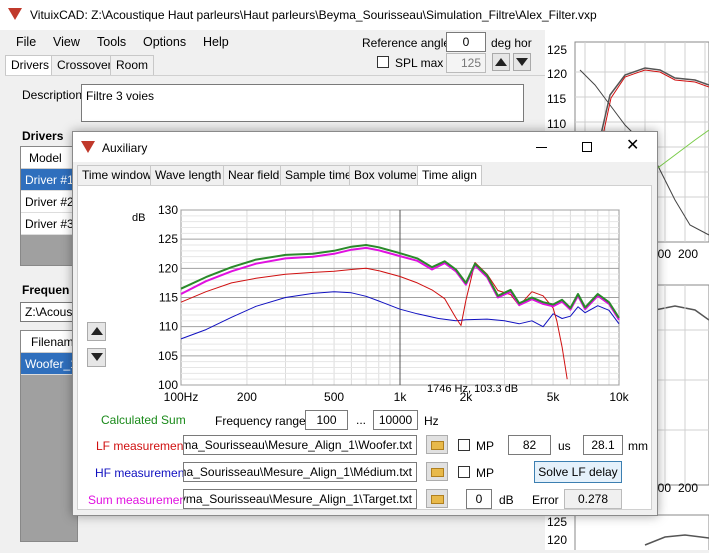 The width and height of the screenshot is (709, 553). What do you see at coordinates (688, 254) in the screenshot?
I see `right-top-xtick: 200` at bounding box center [688, 254].